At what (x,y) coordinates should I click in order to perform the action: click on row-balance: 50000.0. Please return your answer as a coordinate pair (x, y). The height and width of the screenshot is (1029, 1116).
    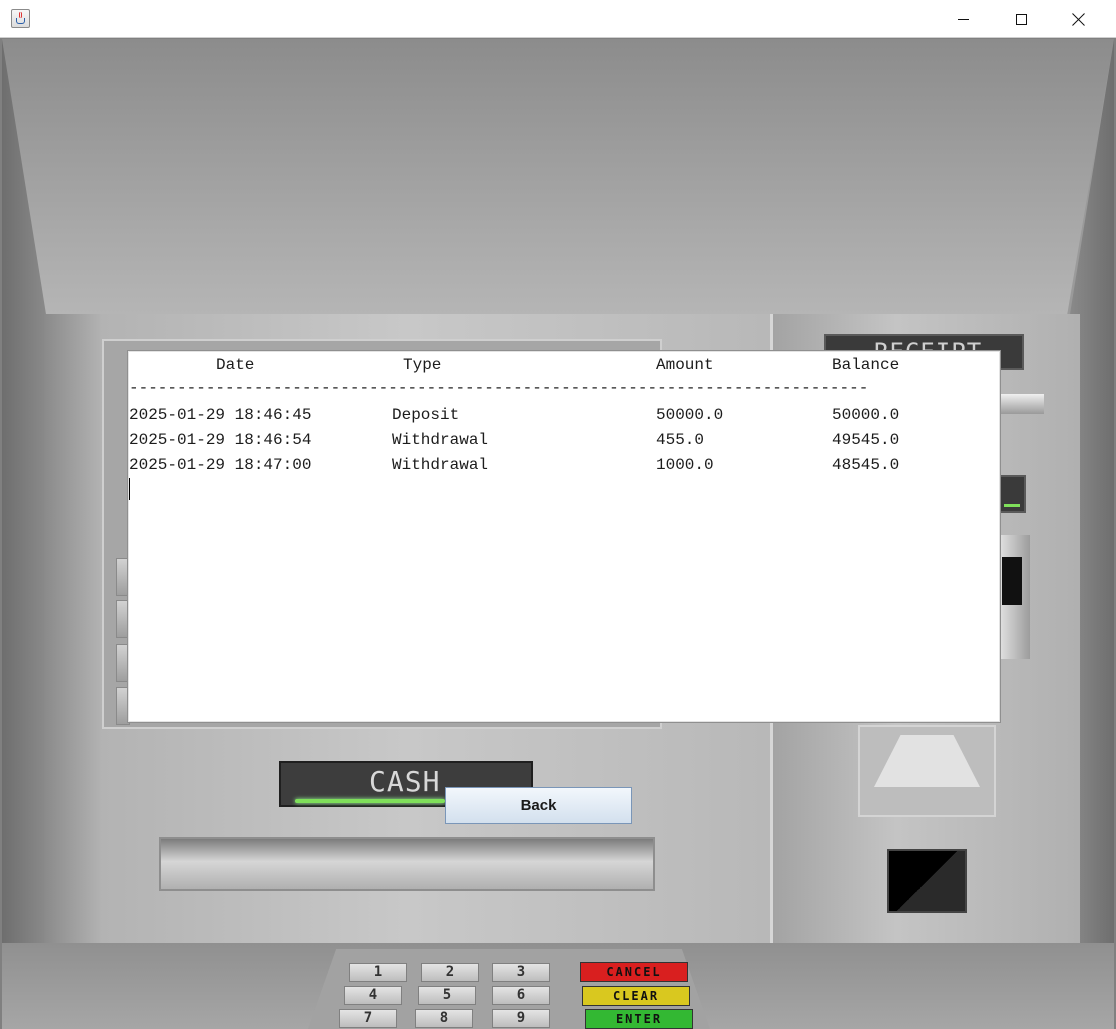
    Looking at the image, I should click on (866, 415).